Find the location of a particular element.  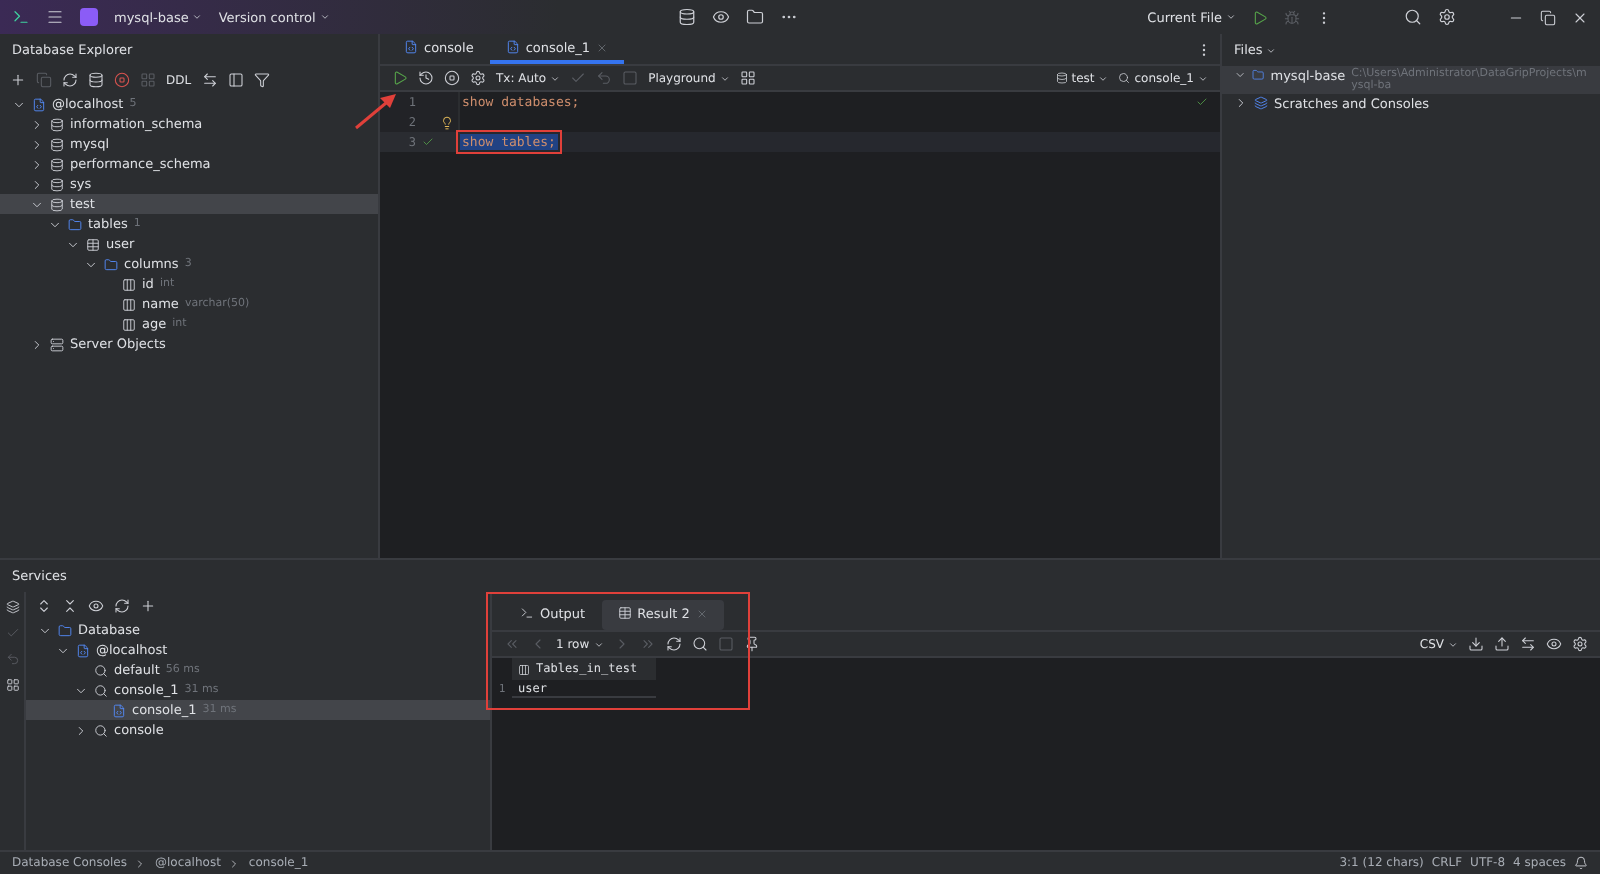

jump-icon is located at coordinates (209, 80).